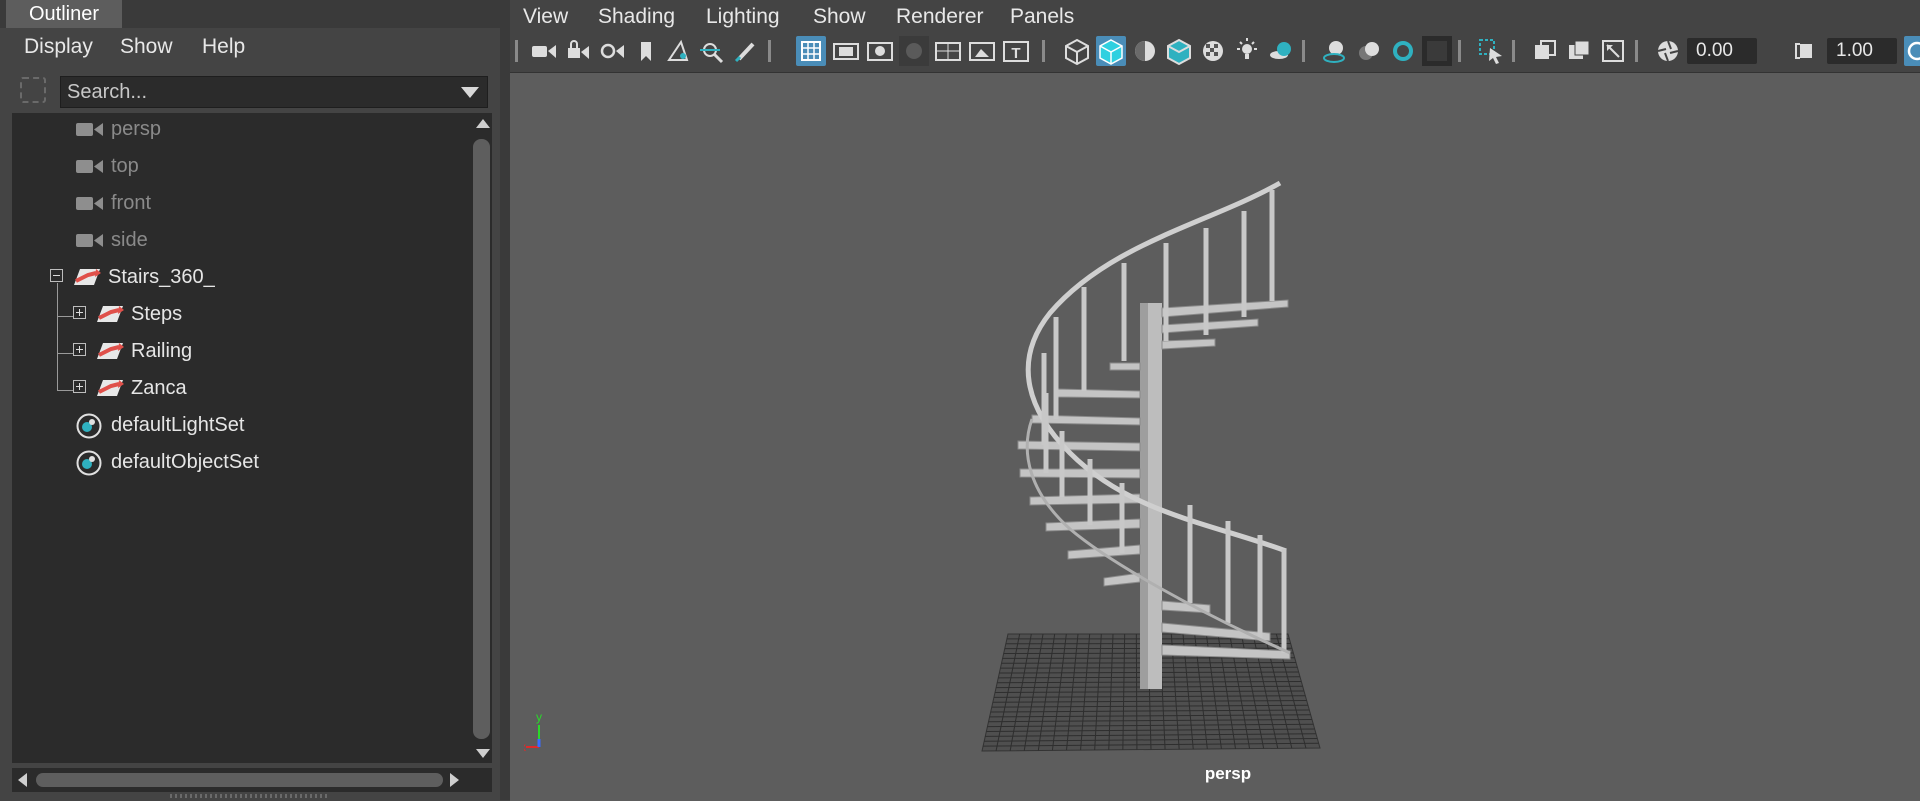 The width and height of the screenshot is (1920, 801). What do you see at coordinates (1145, 51) in the screenshot?
I see `default-material-icon` at bounding box center [1145, 51].